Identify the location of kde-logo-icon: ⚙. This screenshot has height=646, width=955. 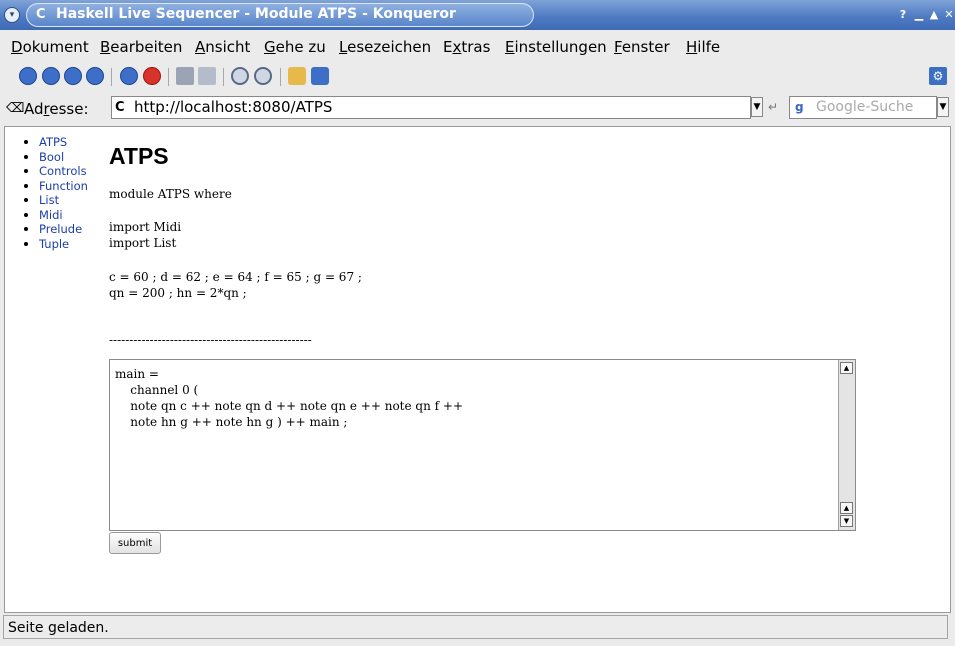
(938, 76).